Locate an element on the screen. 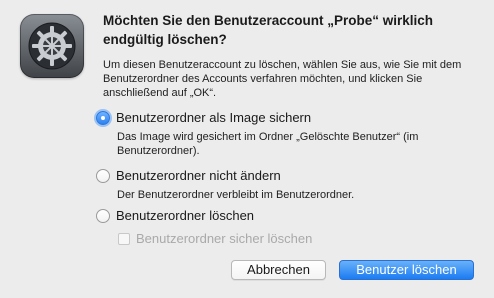 Image resolution: width=494 pixels, height=298 pixels. system-preferences-gear-icon is located at coordinates (52, 46).